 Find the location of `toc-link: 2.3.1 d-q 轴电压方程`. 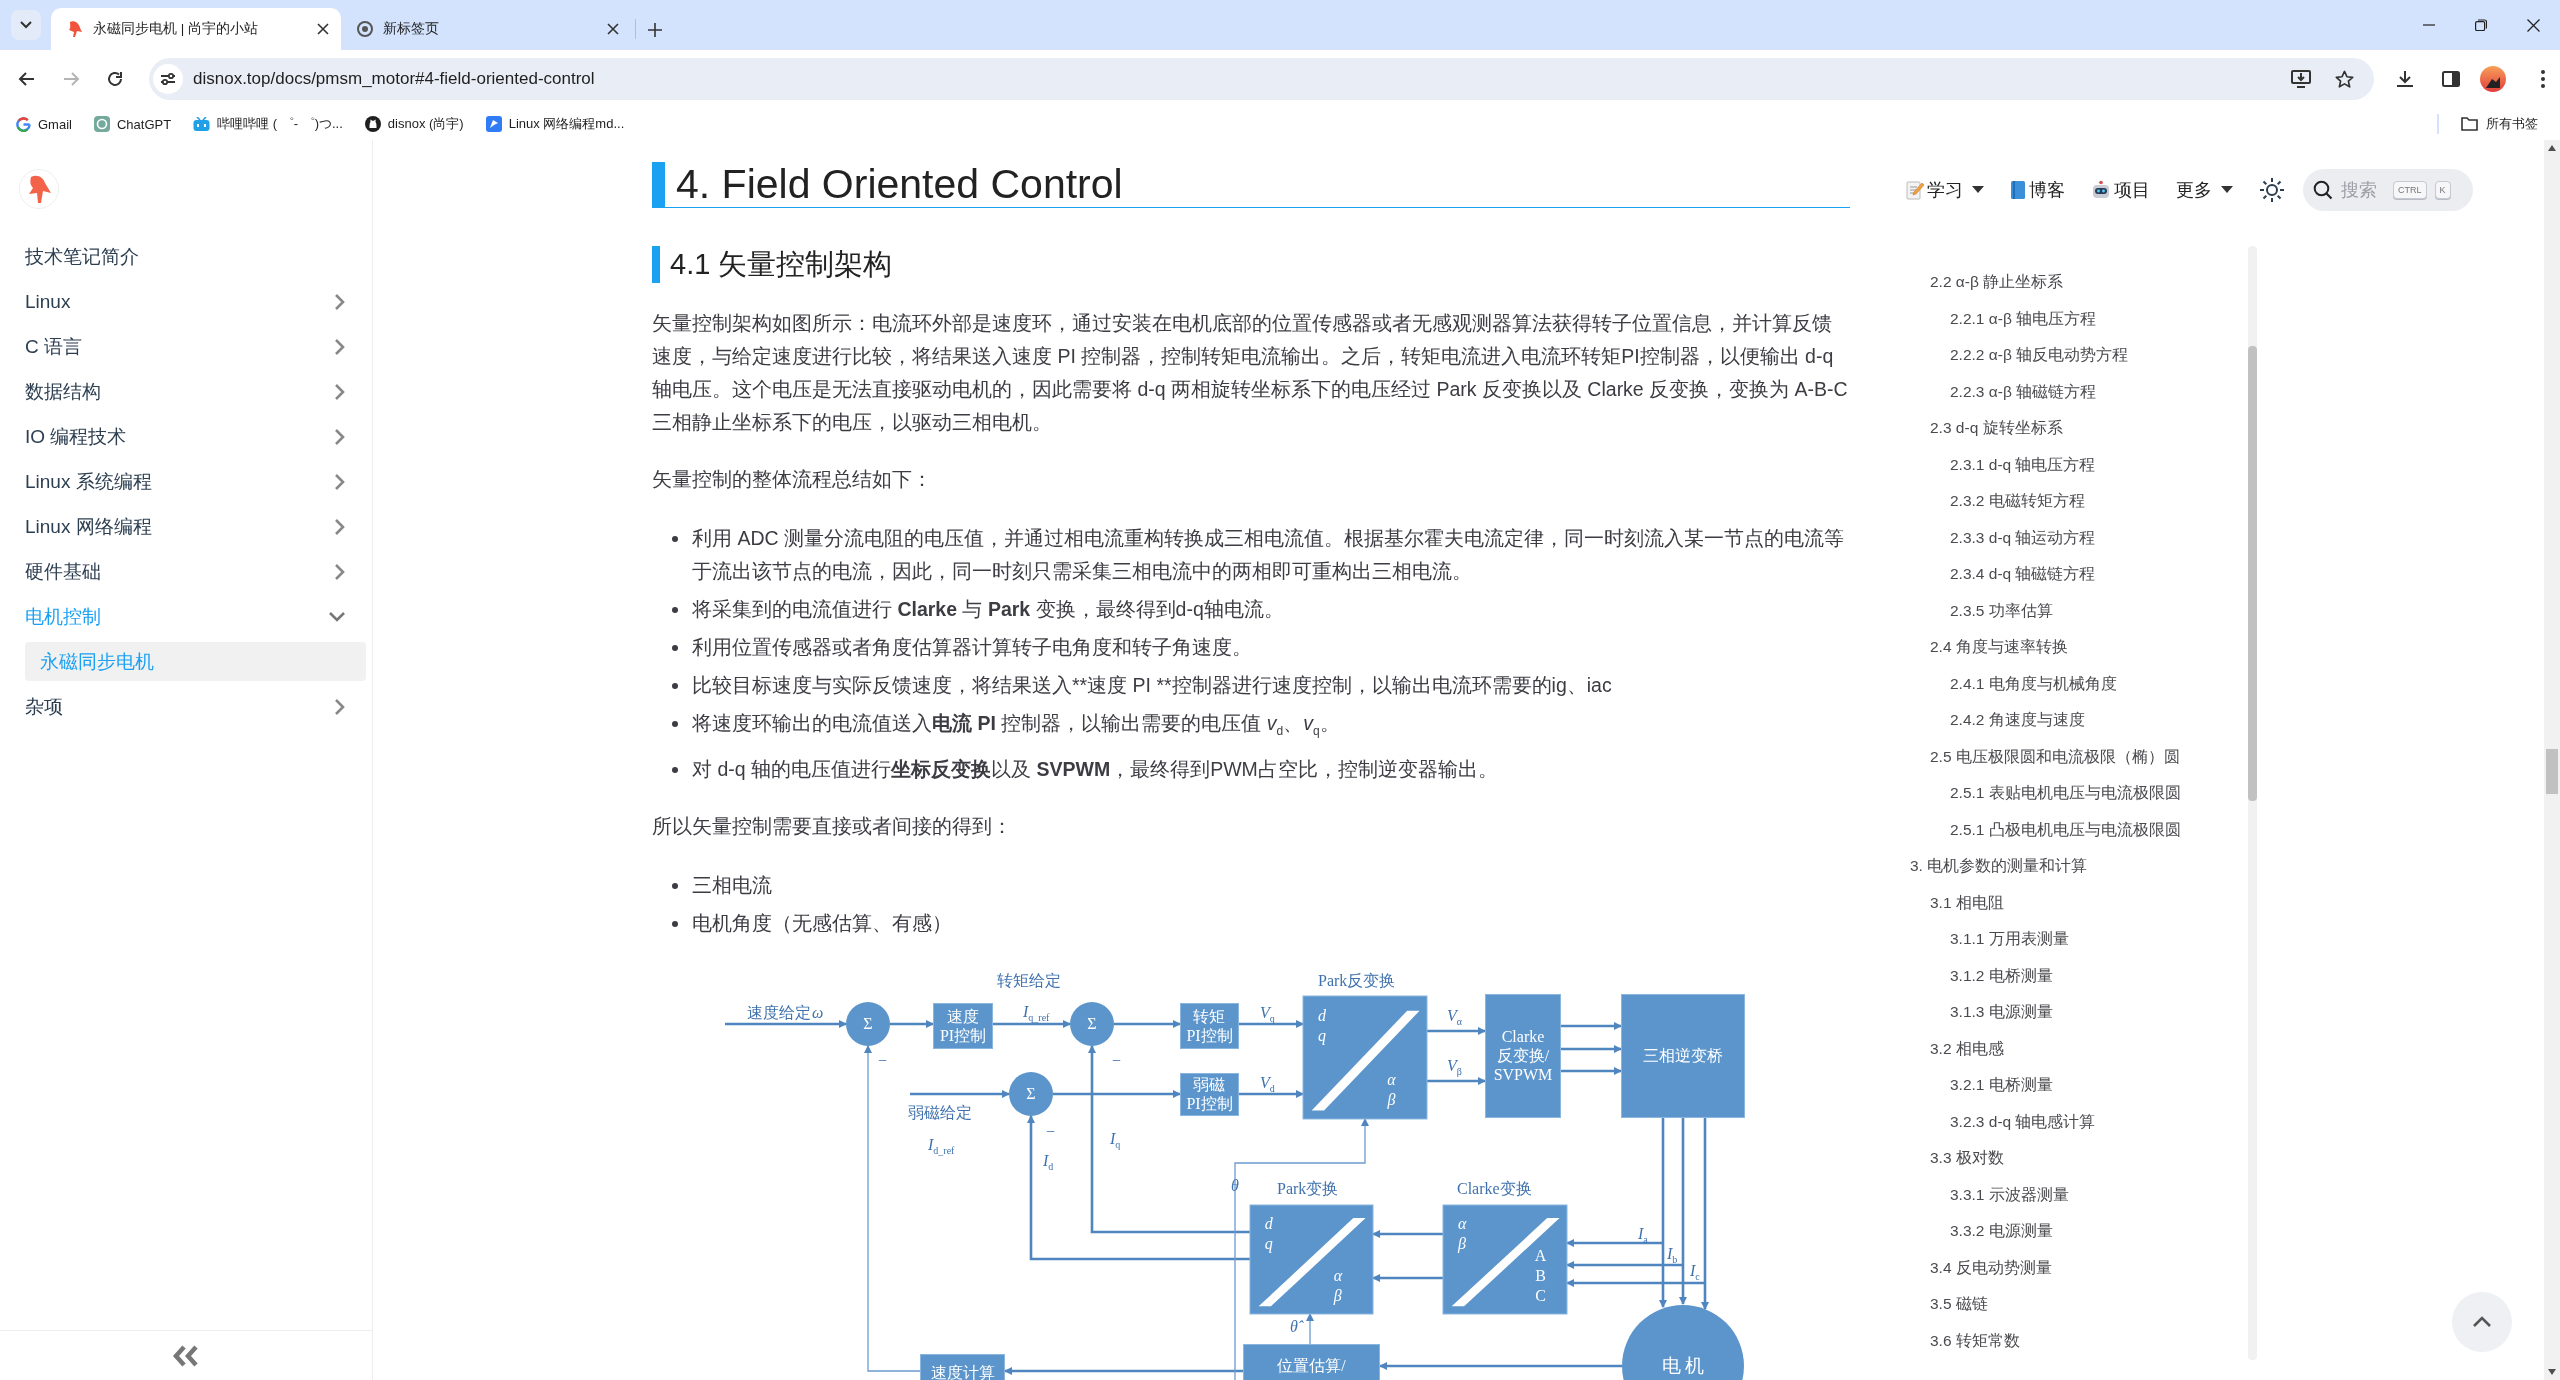

toc-link: 2.3.1 d-q 轴电压方程 is located at coordinates (2023, 464).